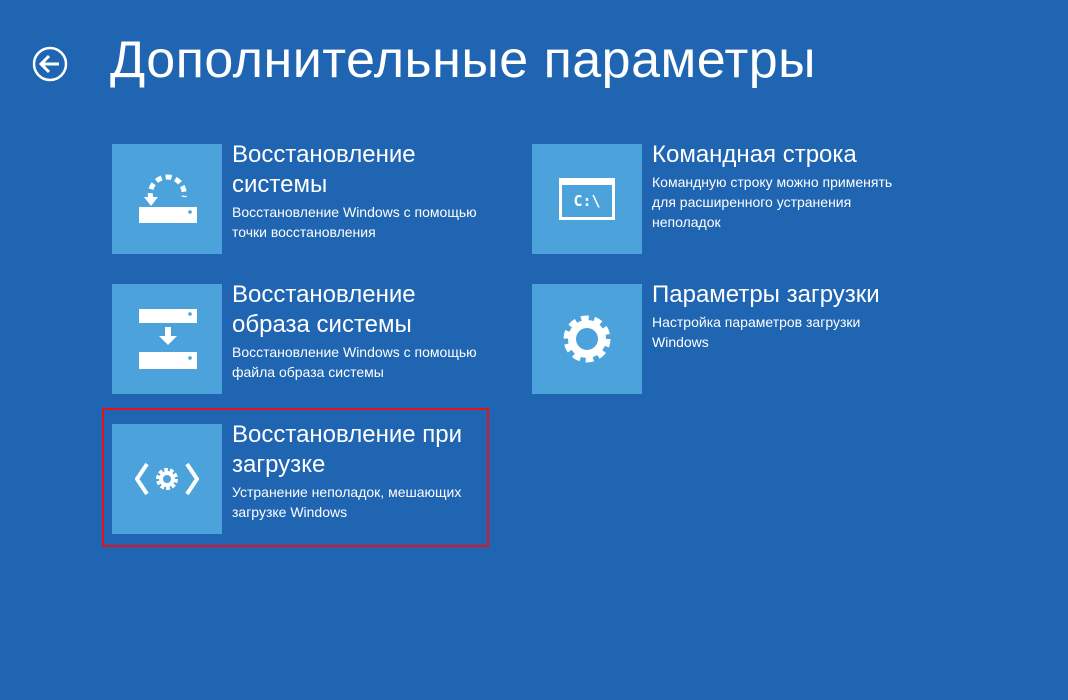 The height and width of the screenshot is (700, 1068). I want to click on option-title: Командная строка, so click(754, 154).